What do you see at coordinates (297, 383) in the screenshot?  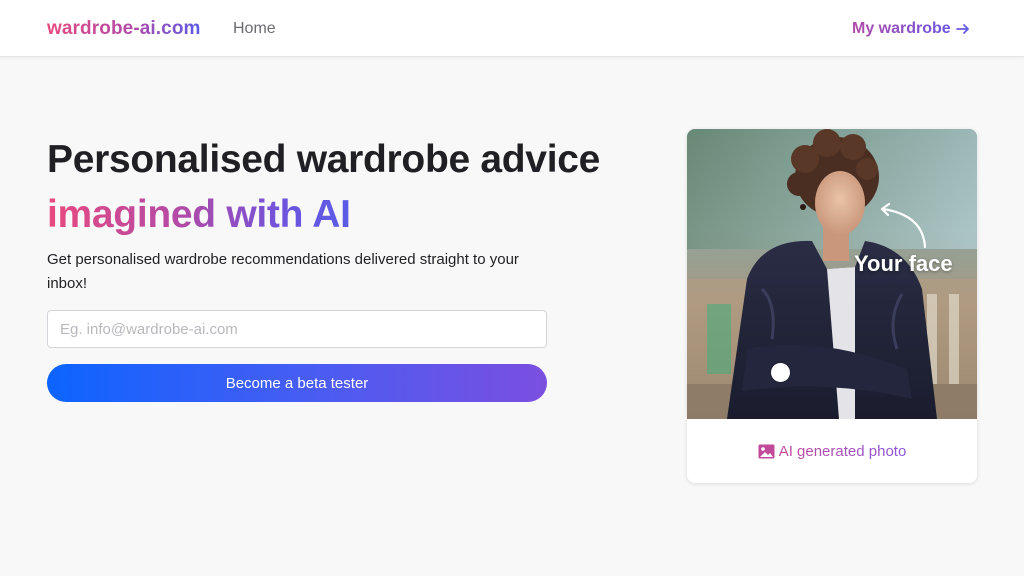 I see `beta-tester-button: Become a beta tester` at bounding box center [297, 383].